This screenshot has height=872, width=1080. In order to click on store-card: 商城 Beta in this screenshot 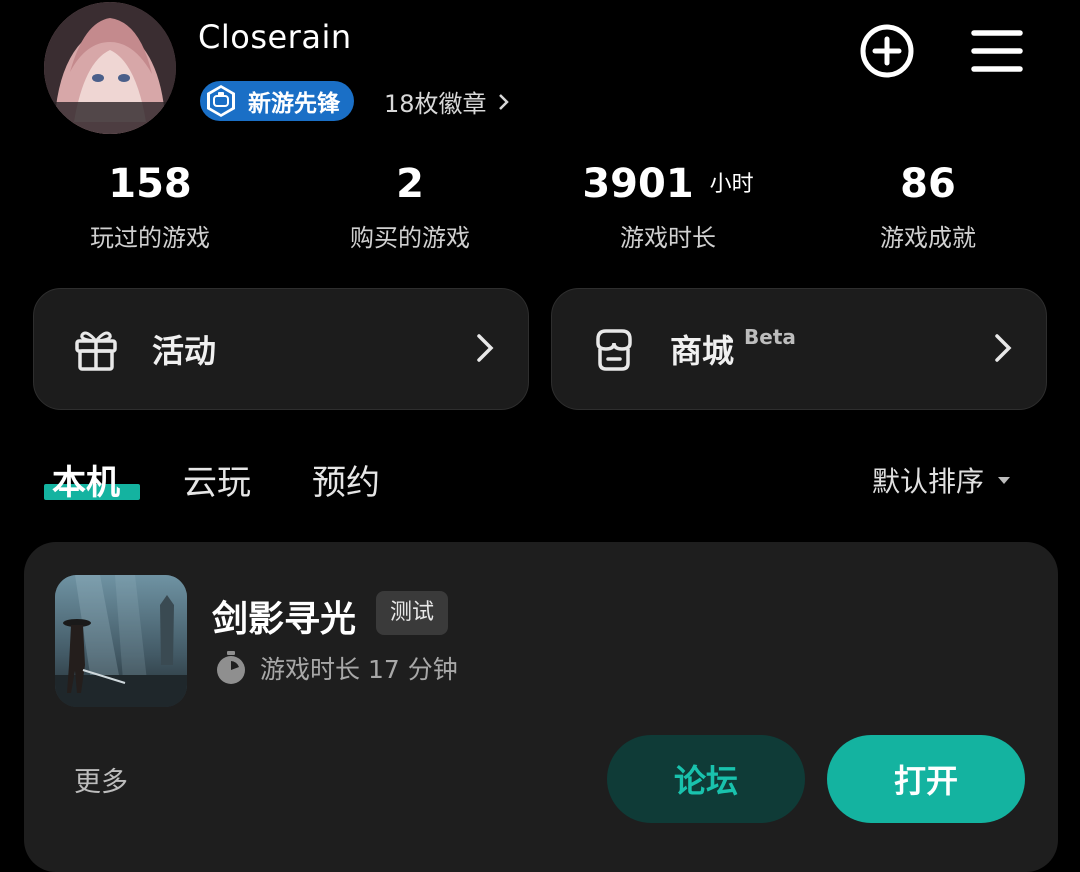, I will do `click(799, 349)`.